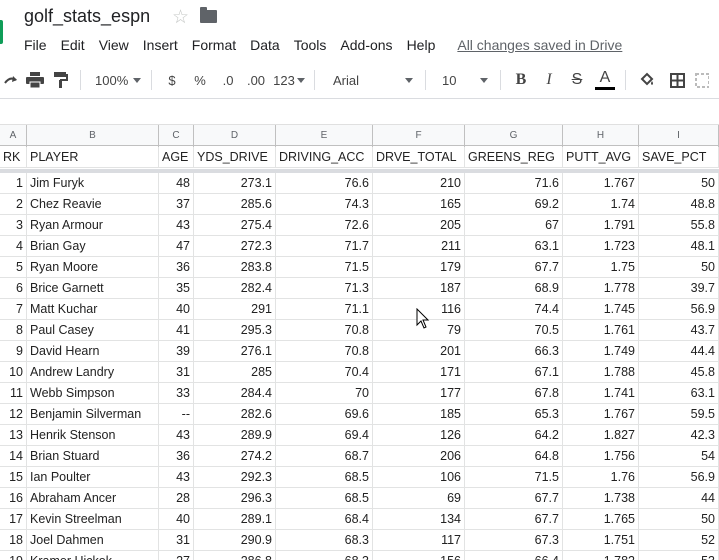  What do you see at coordinates (13, 555) in the screenshot?
I see `cell-rank: 19` at bounding box center [13, 555].